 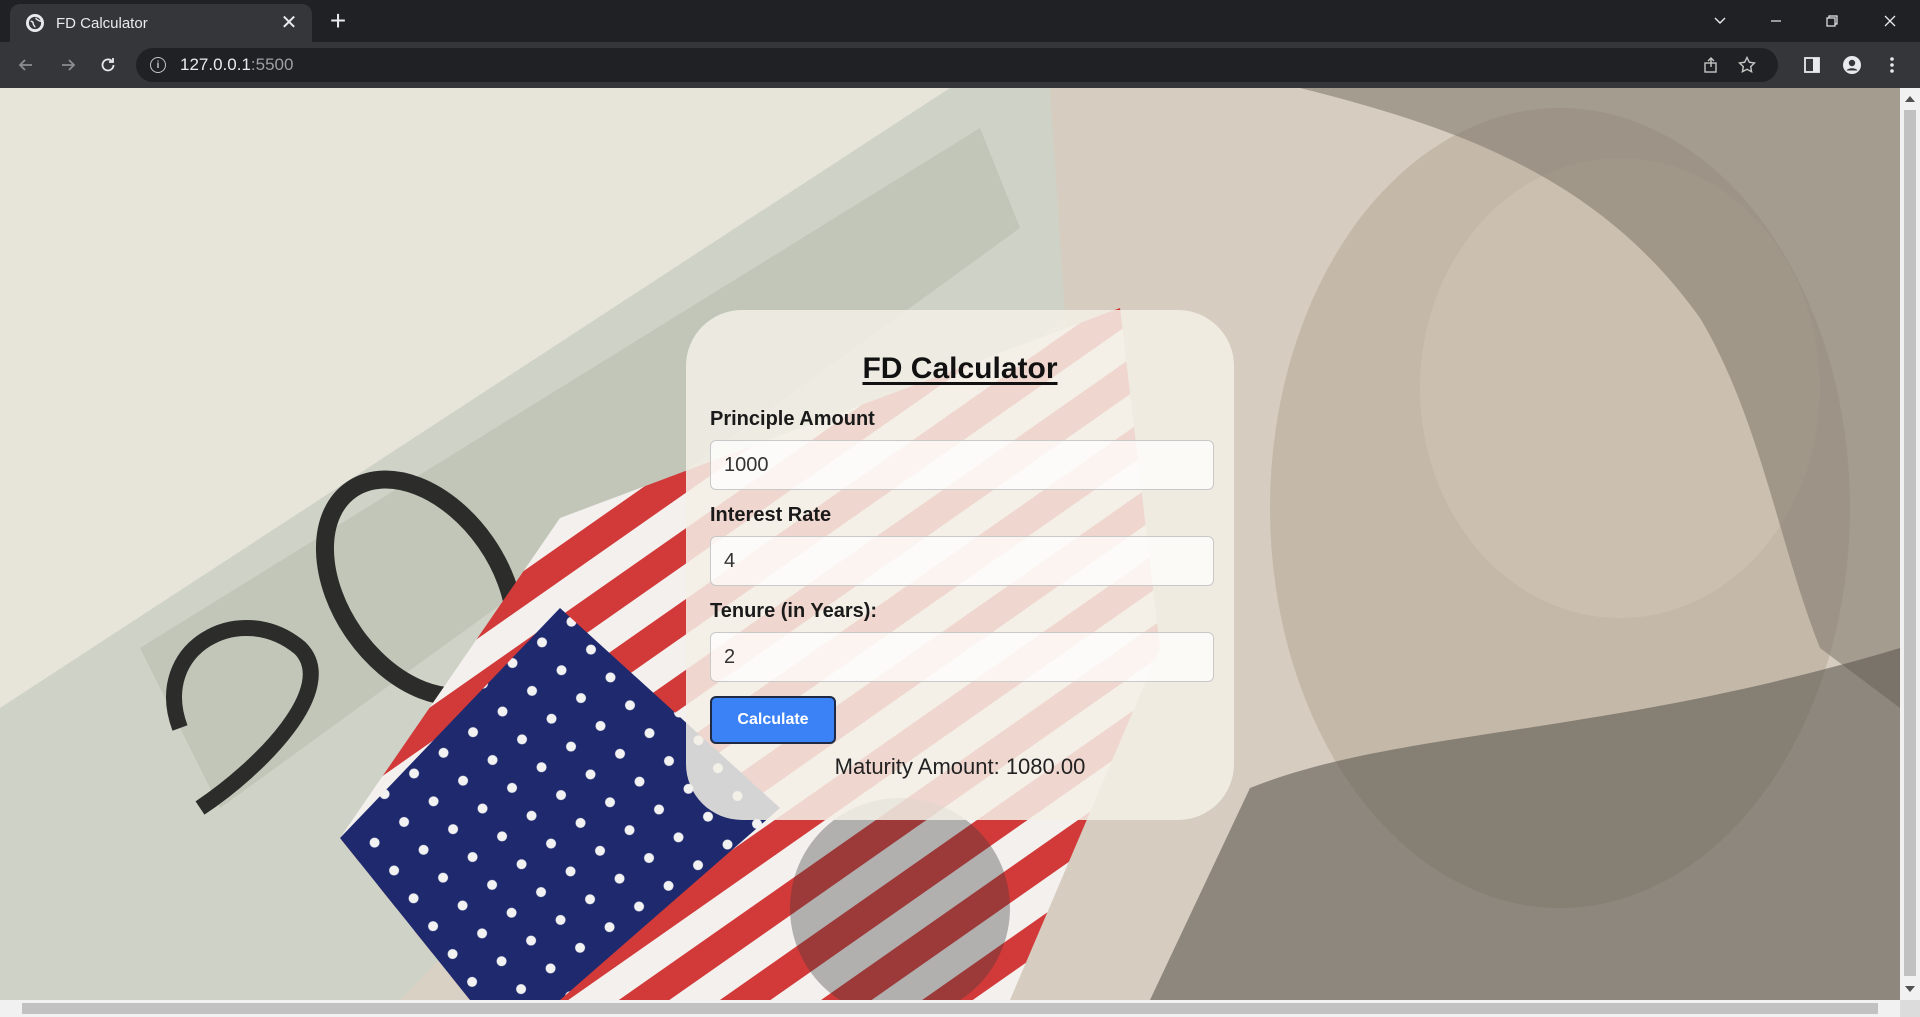 What do you see at coordinates (771, 515) in the screenshot?
I see `interest-rate-label: Interest Rate` at bounding box center [771, 515].